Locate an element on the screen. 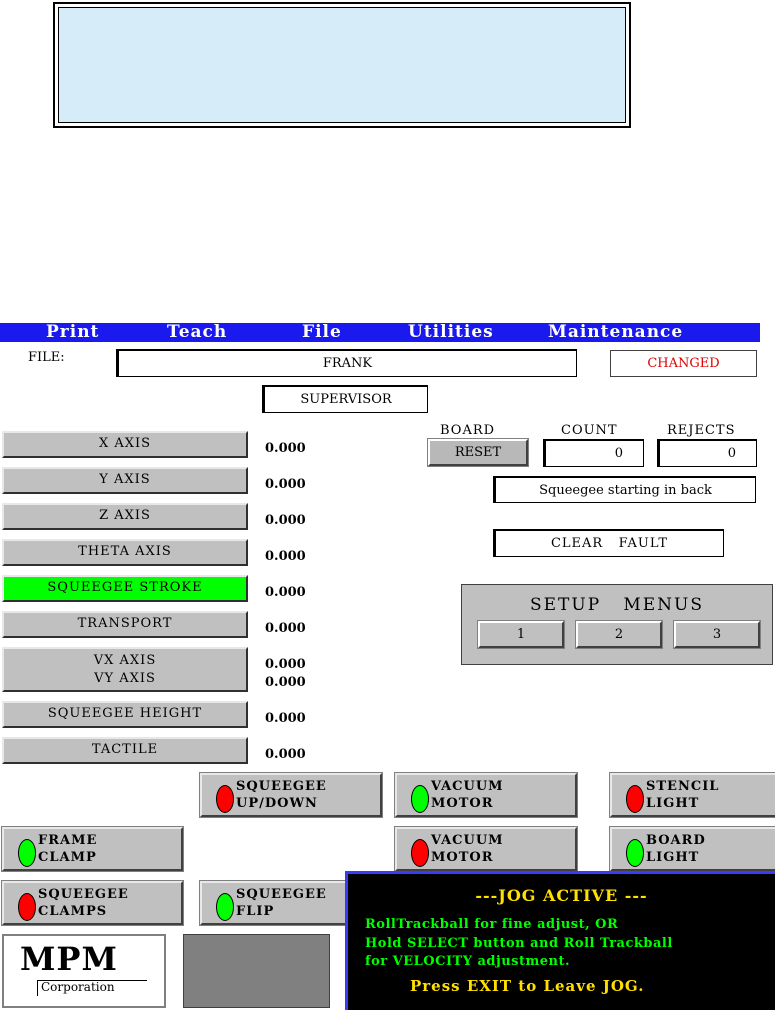 The image size is (775, 1010). jog-exit-hint: Press EXIT to Leave JOG. is located at coordinates (527, 986).